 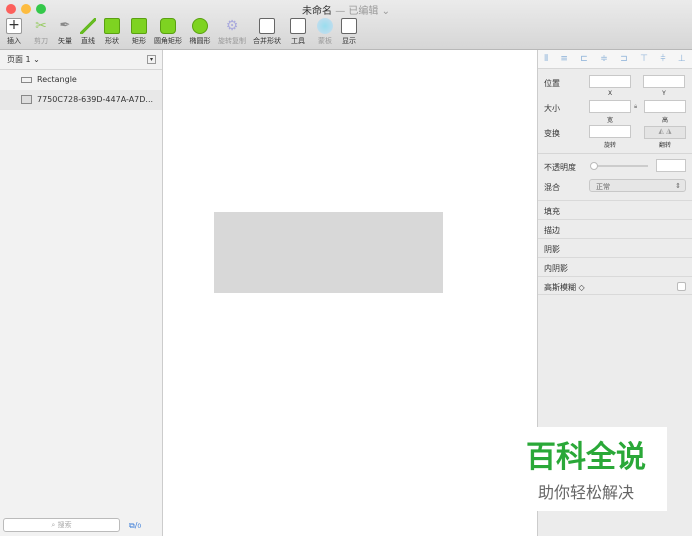 What do you see at coordinates (664, 145) in the screenshot?
I see `flip-caption: 翻转` at bounding box center [664, 145].